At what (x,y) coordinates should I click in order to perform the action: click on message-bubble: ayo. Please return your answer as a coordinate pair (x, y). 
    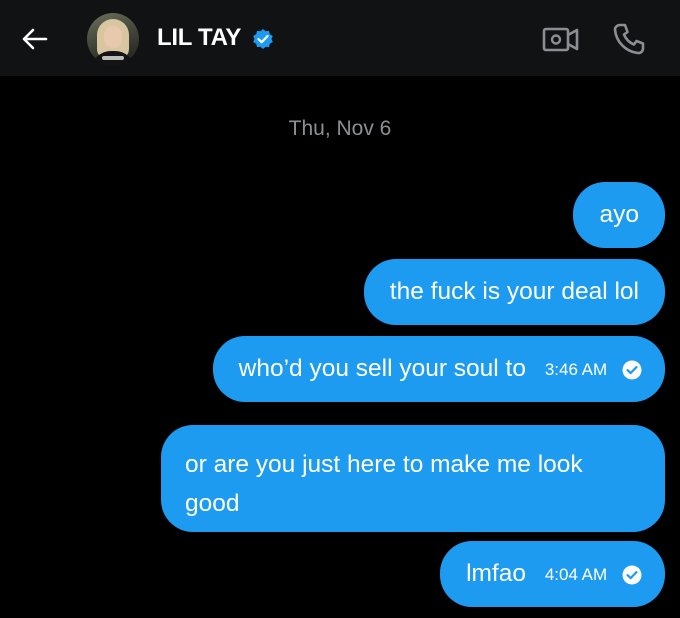
    Looking at the image, I should click on (619, 215).